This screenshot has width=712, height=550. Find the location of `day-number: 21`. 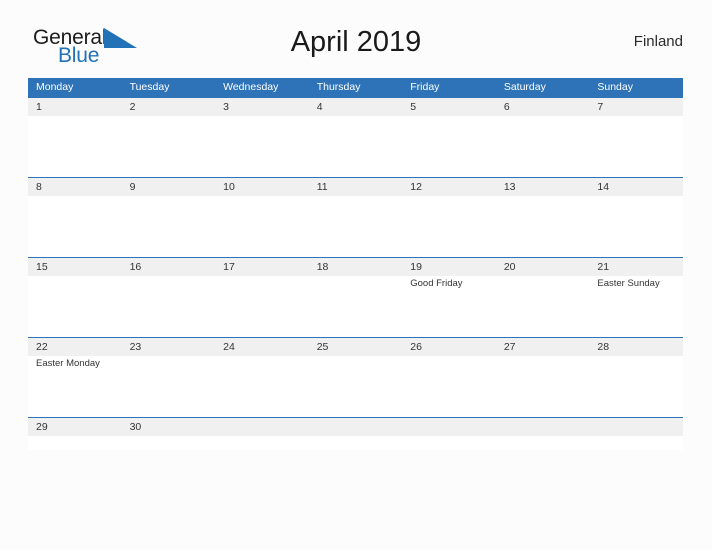

day-number: 21 is located at coordinates (636, 267).